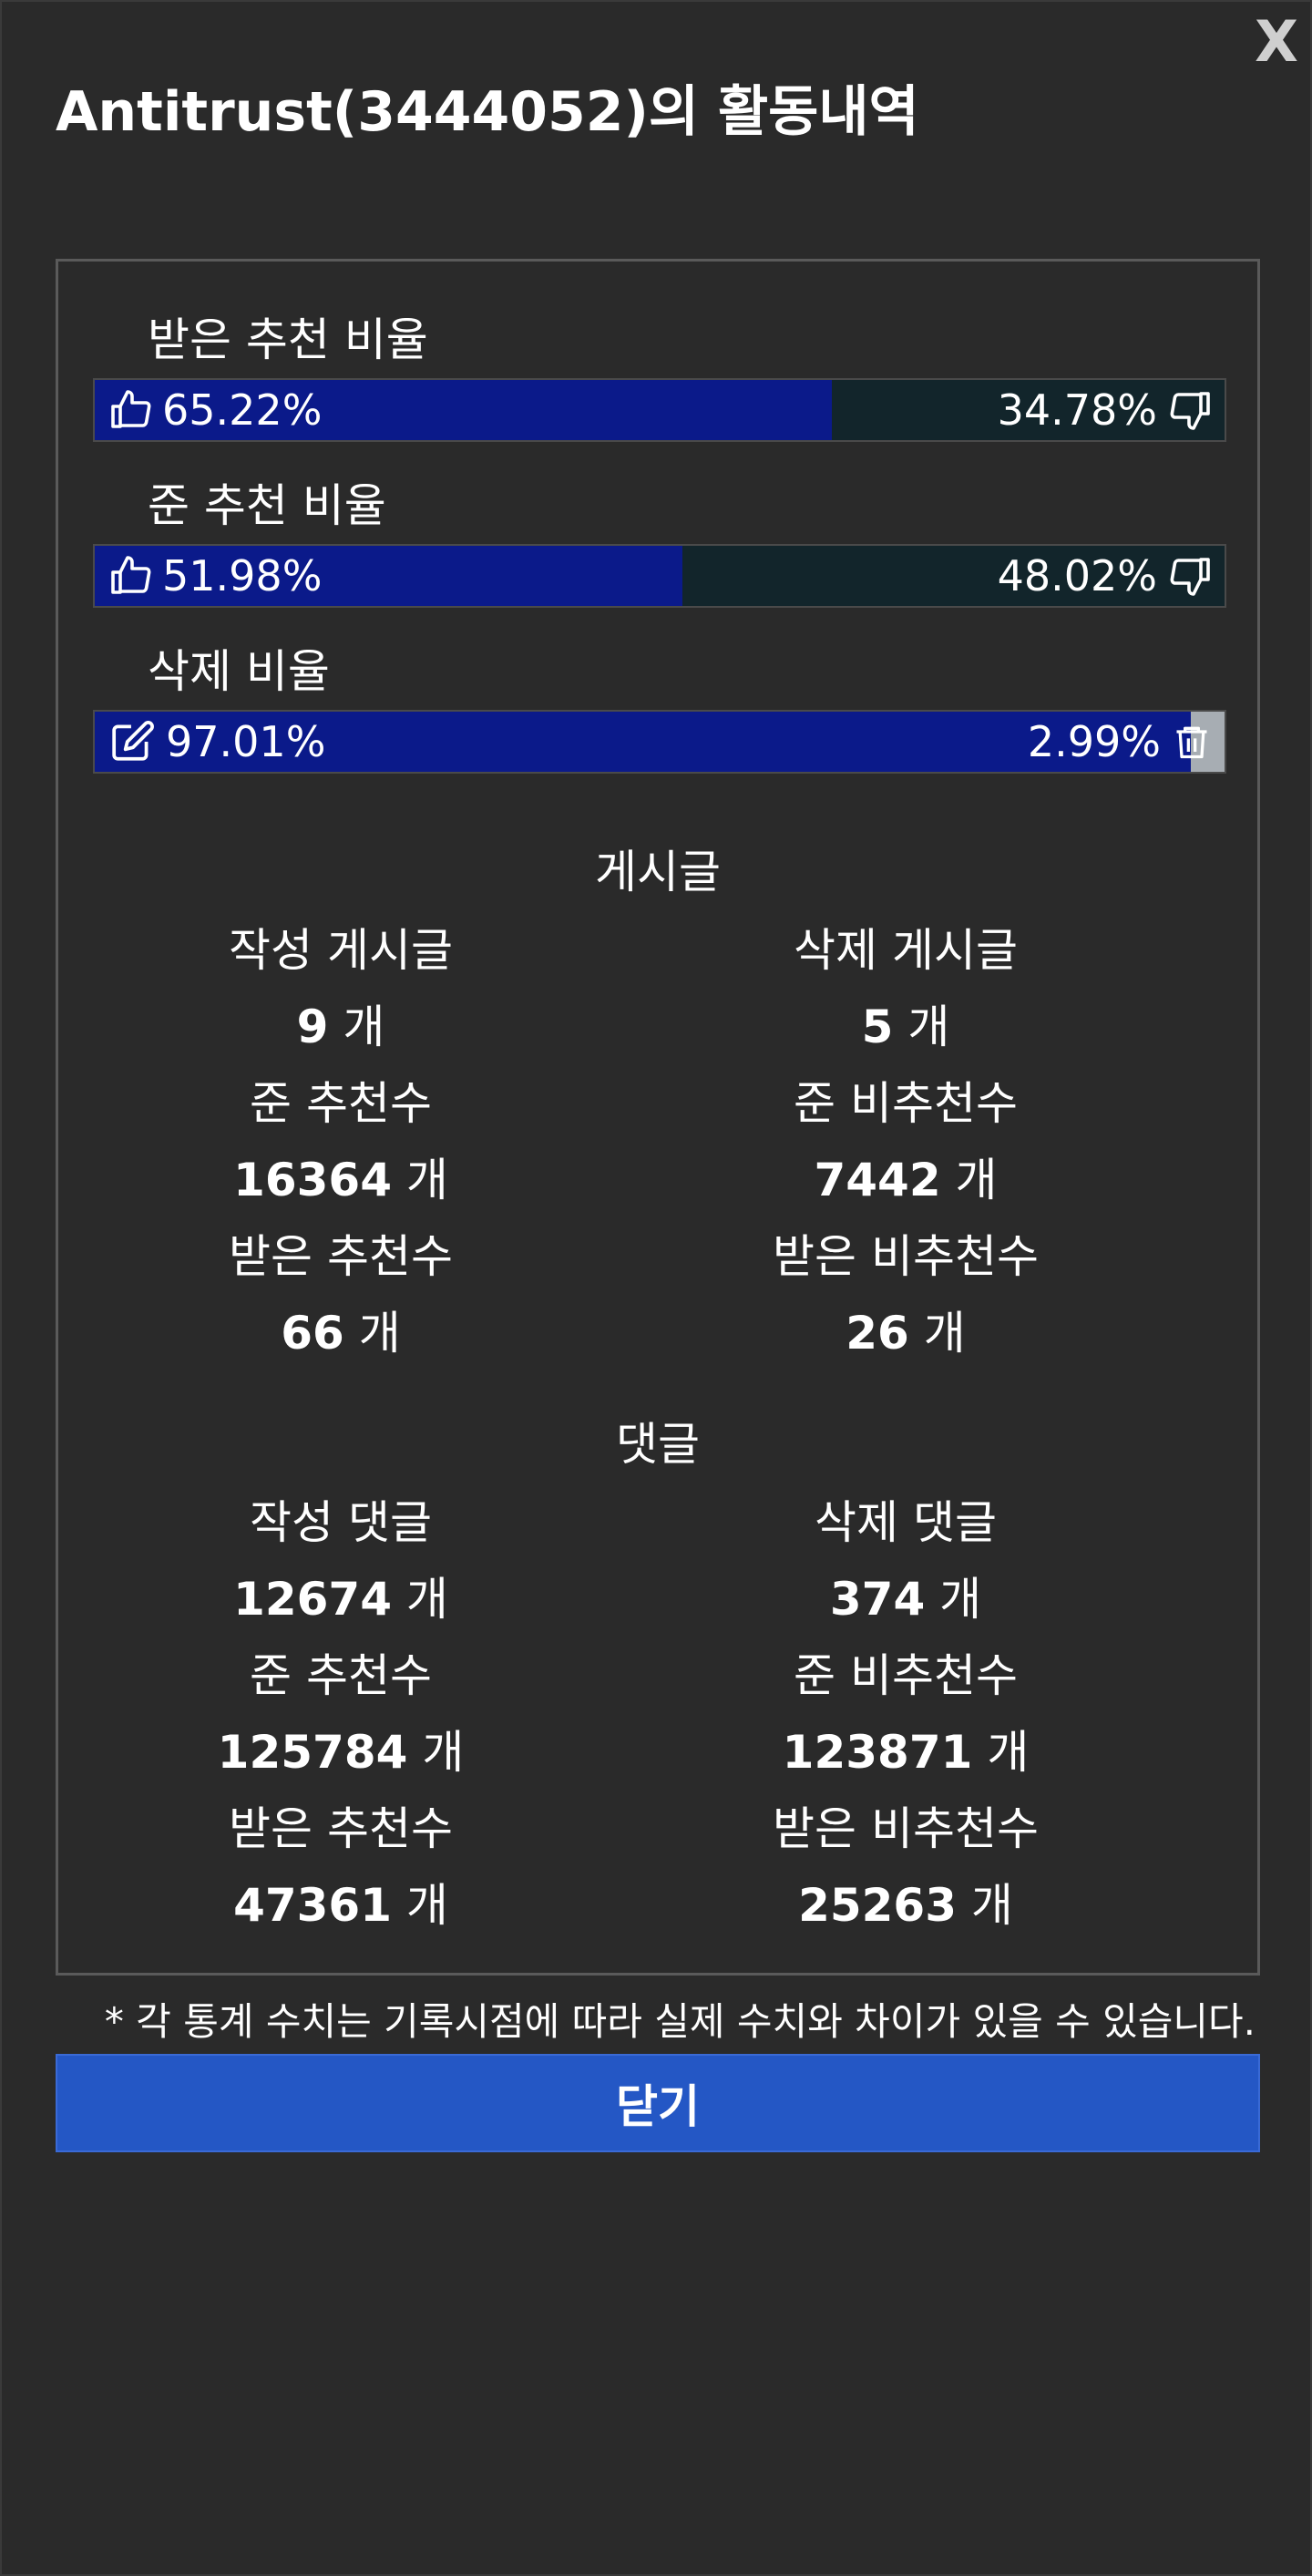 The width and height of the screenshot is (1312, 2576). I want to click on posts-given-down-value: 7442 개, so click(906, 1180).